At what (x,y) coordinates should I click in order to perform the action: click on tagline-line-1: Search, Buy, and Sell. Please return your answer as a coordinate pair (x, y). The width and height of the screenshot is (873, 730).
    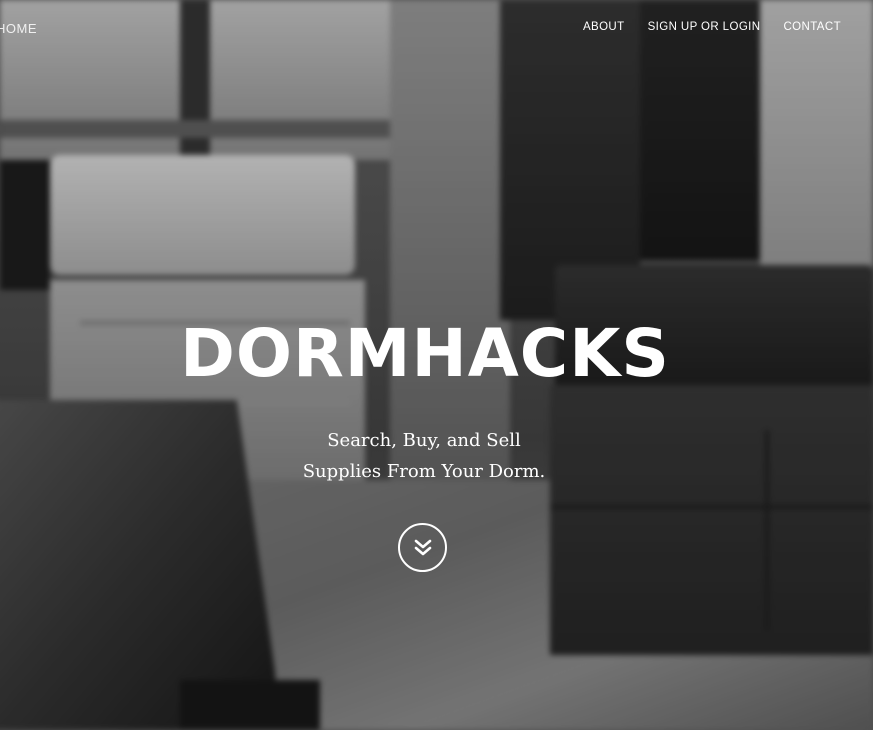
    Looking at the image, I should click on (424, 440).